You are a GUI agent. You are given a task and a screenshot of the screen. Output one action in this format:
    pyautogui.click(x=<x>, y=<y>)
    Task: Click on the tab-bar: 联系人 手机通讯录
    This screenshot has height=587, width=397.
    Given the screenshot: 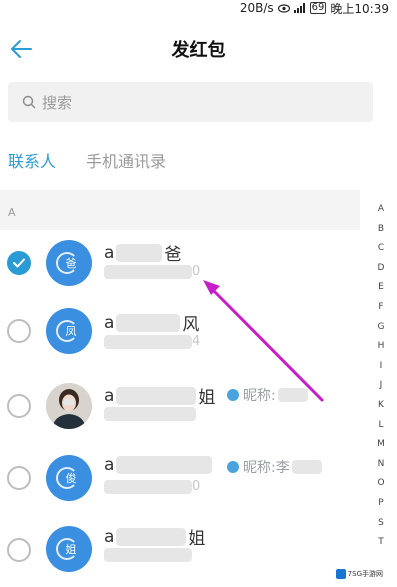 What is the action you would take?
    pyautogui.click(x=87, y=161)
    